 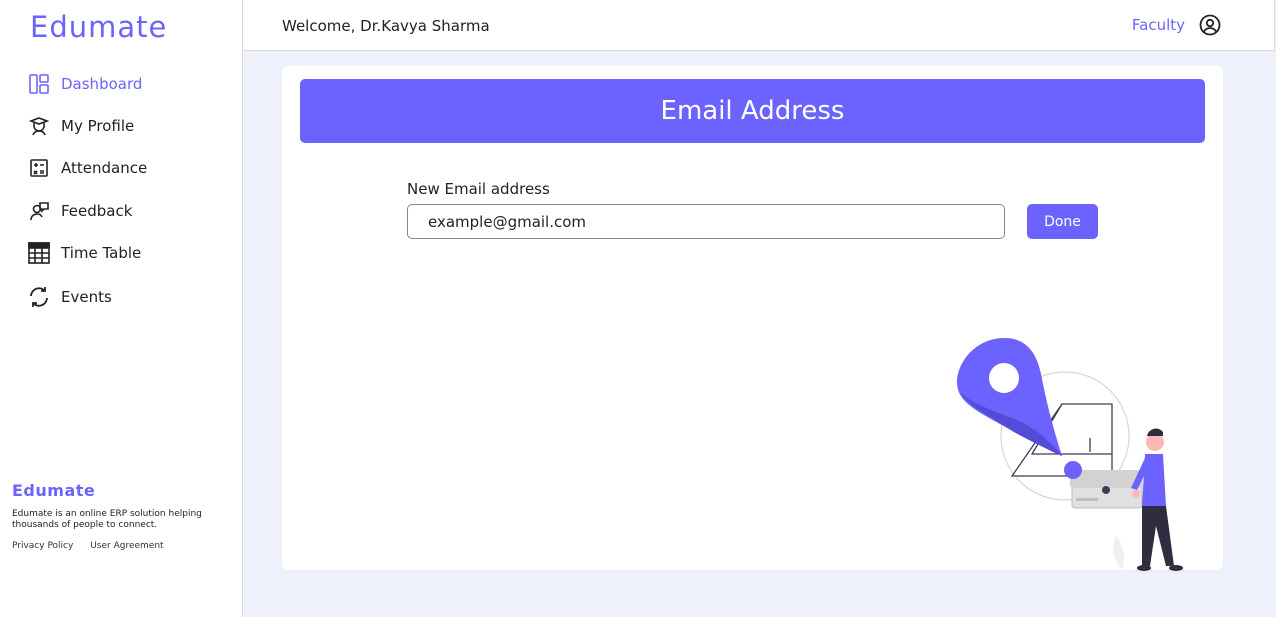 What do you see at coordinates (386, 26) in the screenshot?
I see `welcome-text: Welcome, Dr.Kavya Sharma` at bounding box center [386, 26].